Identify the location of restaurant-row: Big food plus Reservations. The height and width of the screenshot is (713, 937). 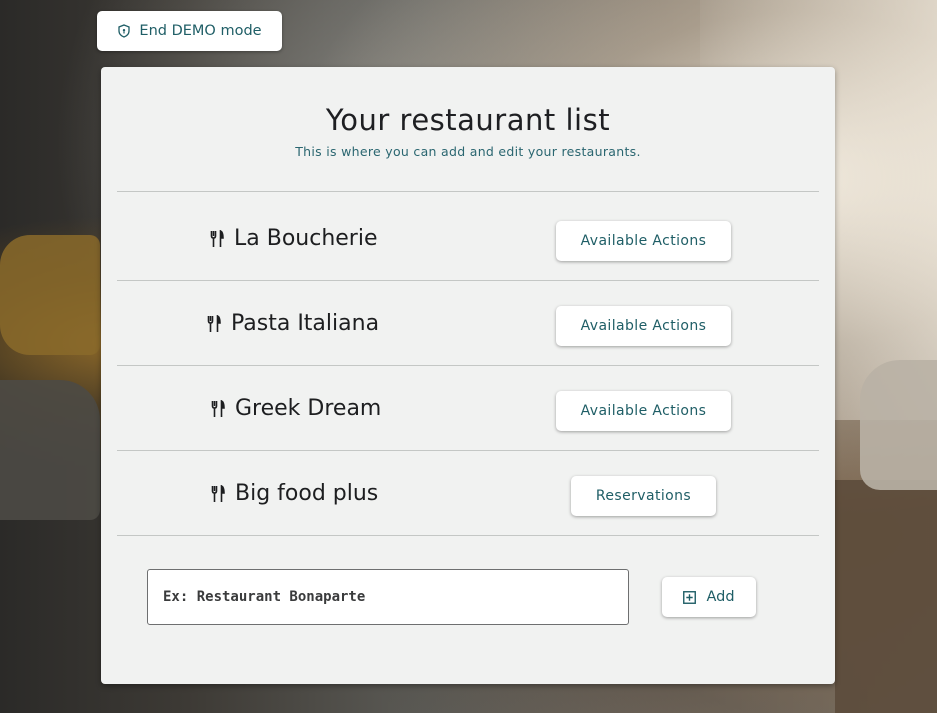
(468, 493).